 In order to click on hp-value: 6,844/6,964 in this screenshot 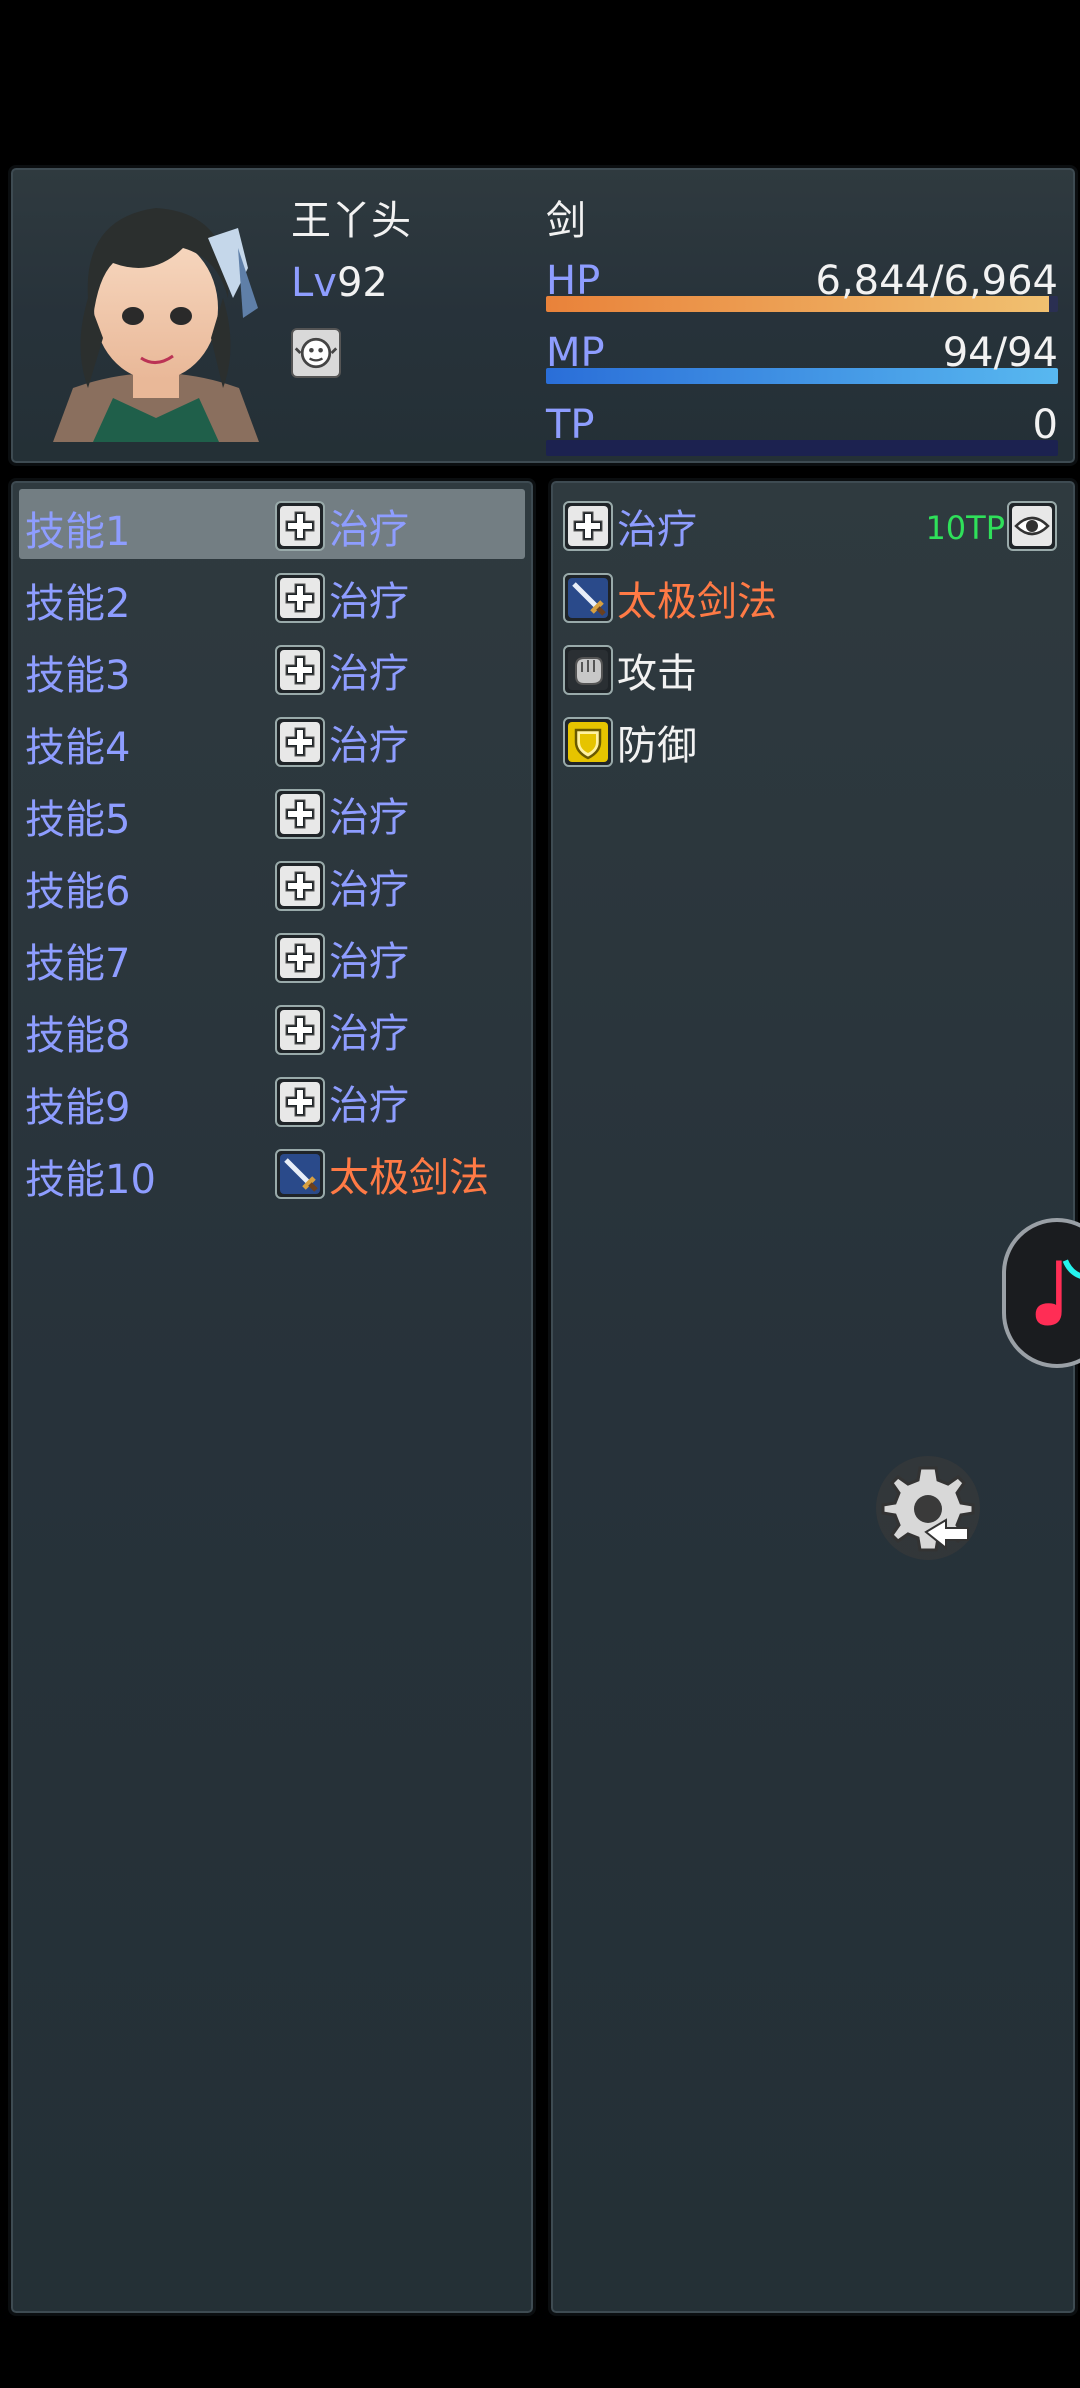, I will do `click(937, 281)`.